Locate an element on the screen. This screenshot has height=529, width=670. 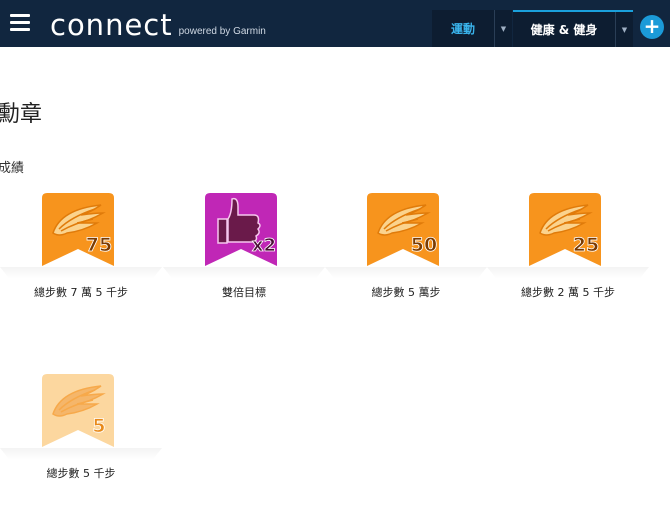
tab-activities: 運動 ▼ is located at coordinates (472, 28).